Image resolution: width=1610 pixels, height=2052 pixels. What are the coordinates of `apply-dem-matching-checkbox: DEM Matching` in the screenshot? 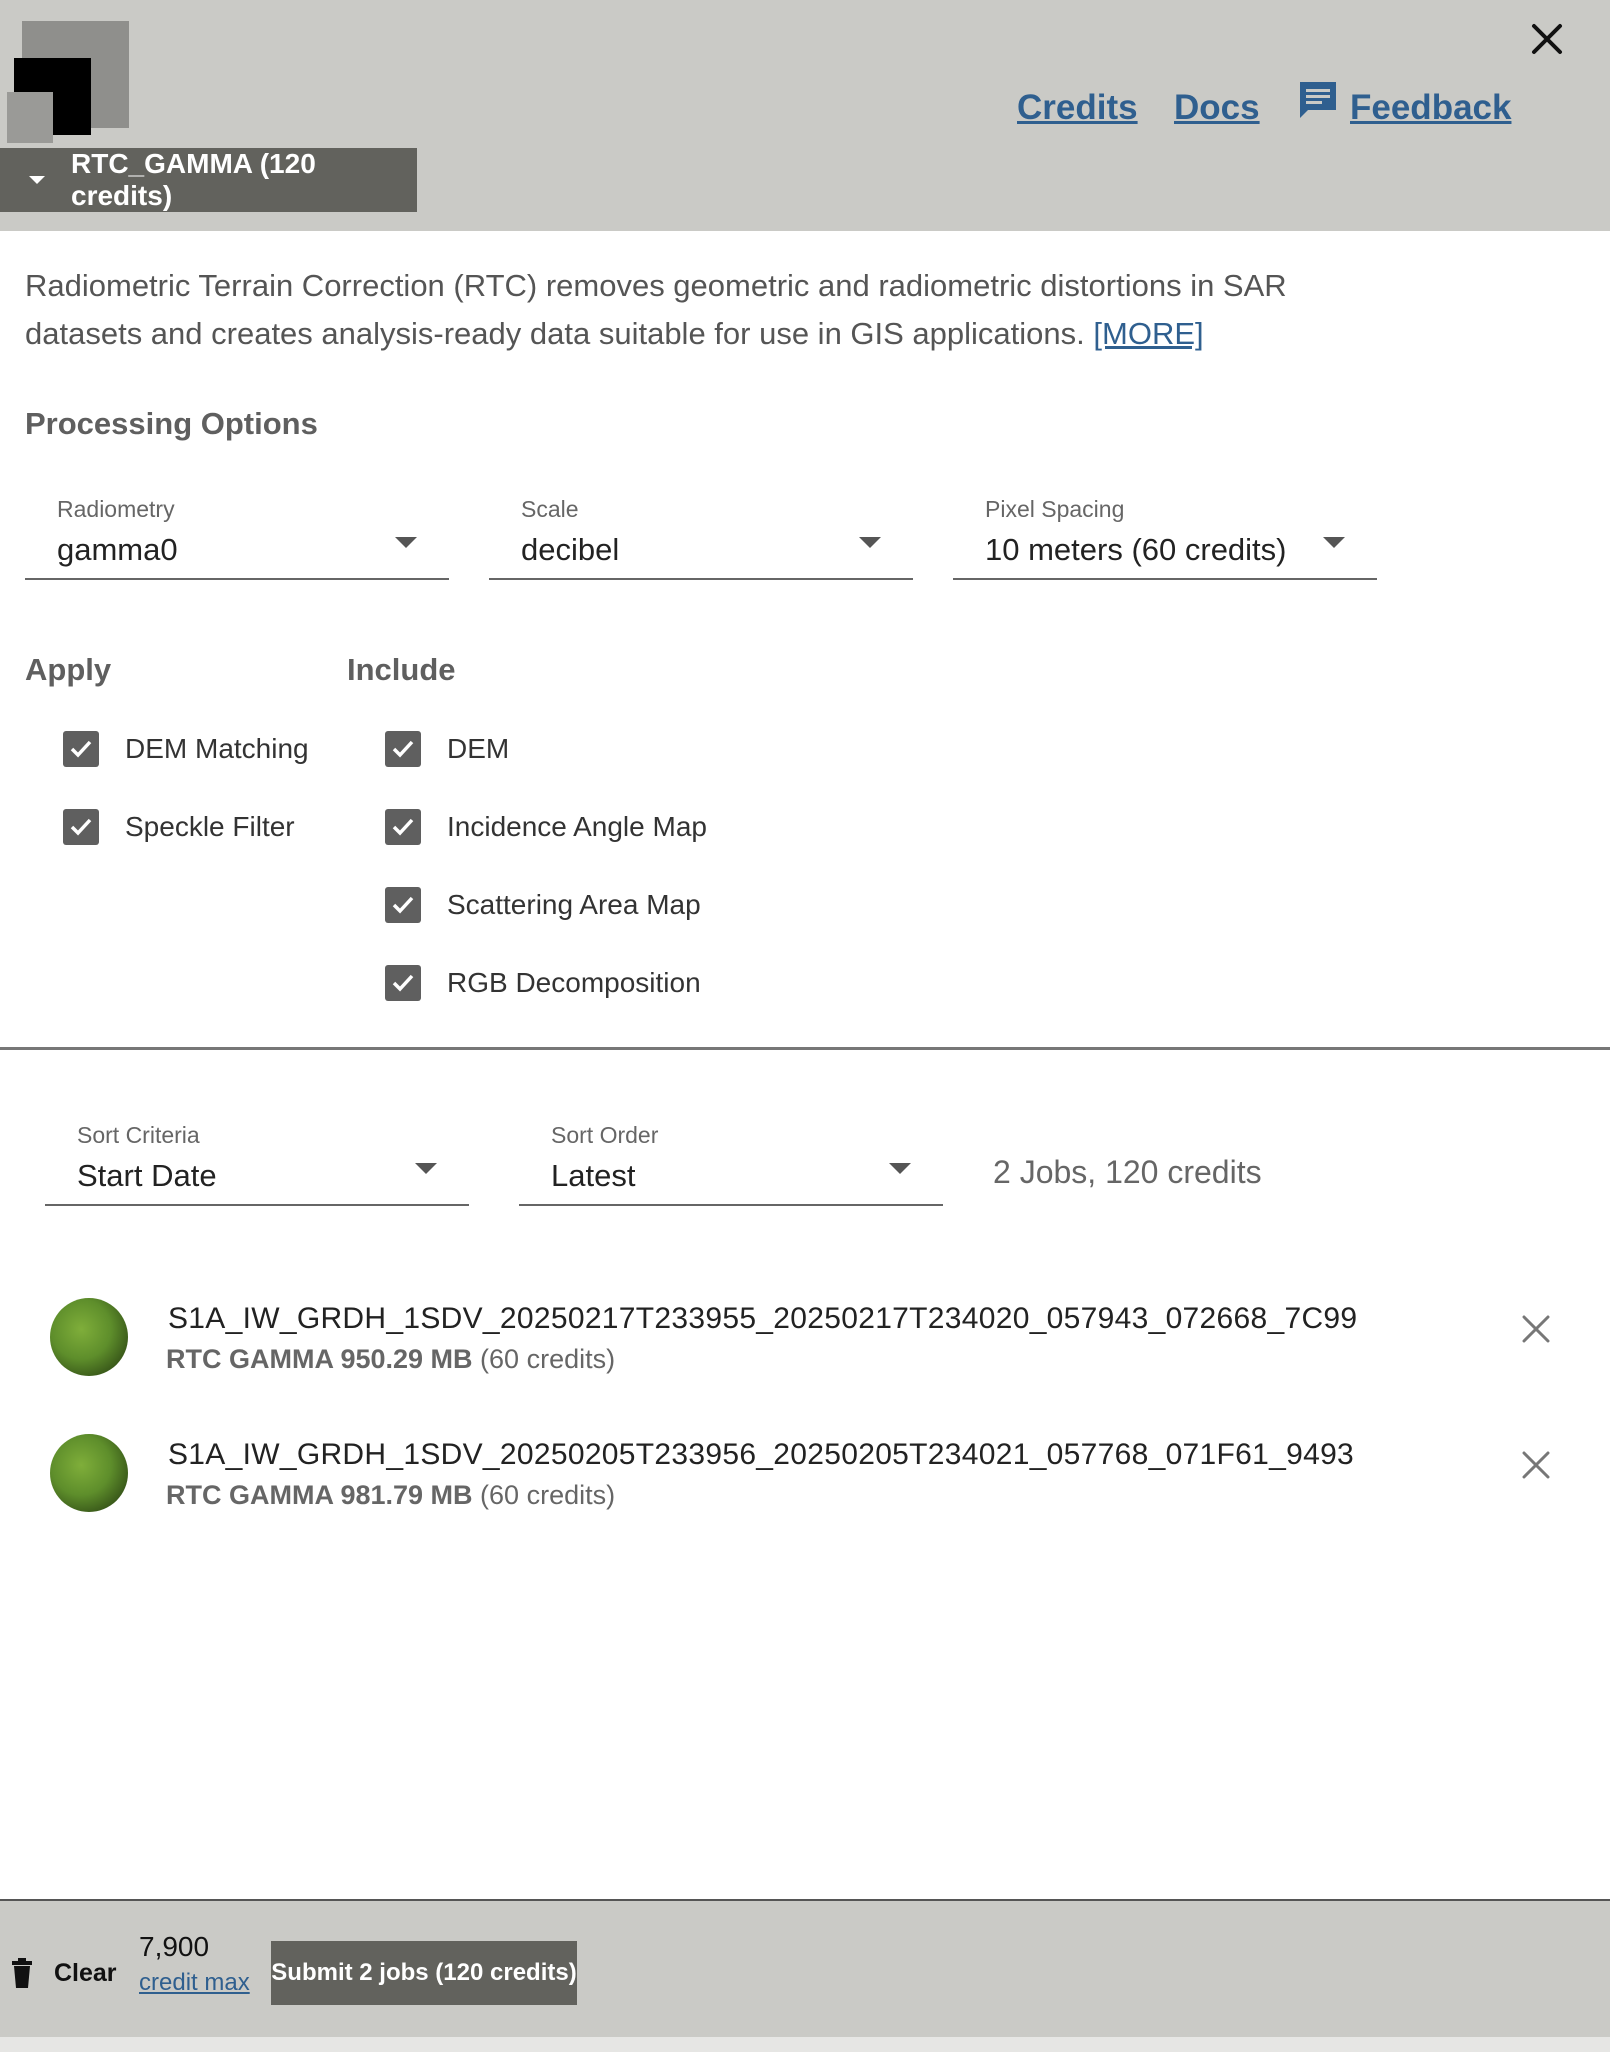 It's located at (186, 749).